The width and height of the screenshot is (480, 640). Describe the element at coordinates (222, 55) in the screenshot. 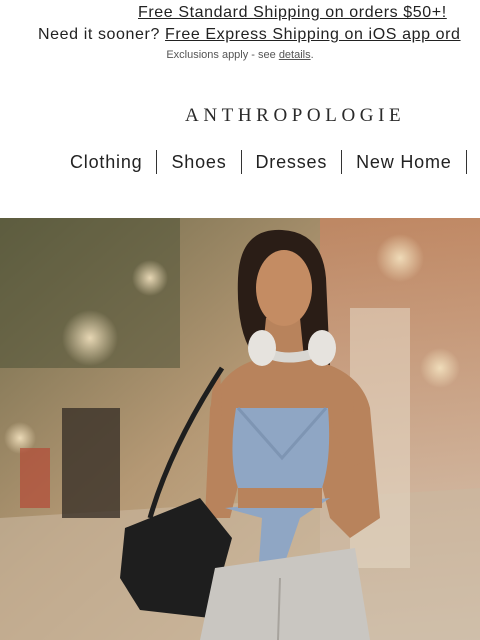

I see `exclusions-prefix: Exclusions apply - see` at that location.